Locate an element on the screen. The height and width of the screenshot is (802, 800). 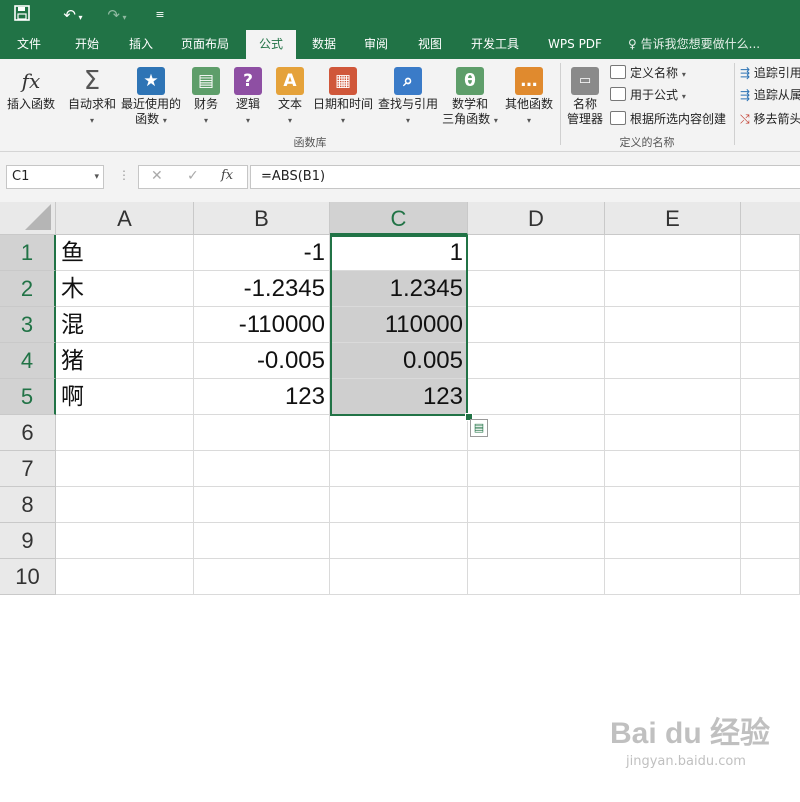
cell-e1 is located at coordinates (673, 253).